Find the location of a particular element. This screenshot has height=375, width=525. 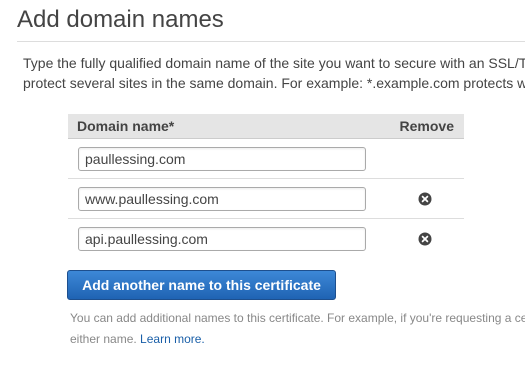

title-divider is located at coordinates (271, 41).